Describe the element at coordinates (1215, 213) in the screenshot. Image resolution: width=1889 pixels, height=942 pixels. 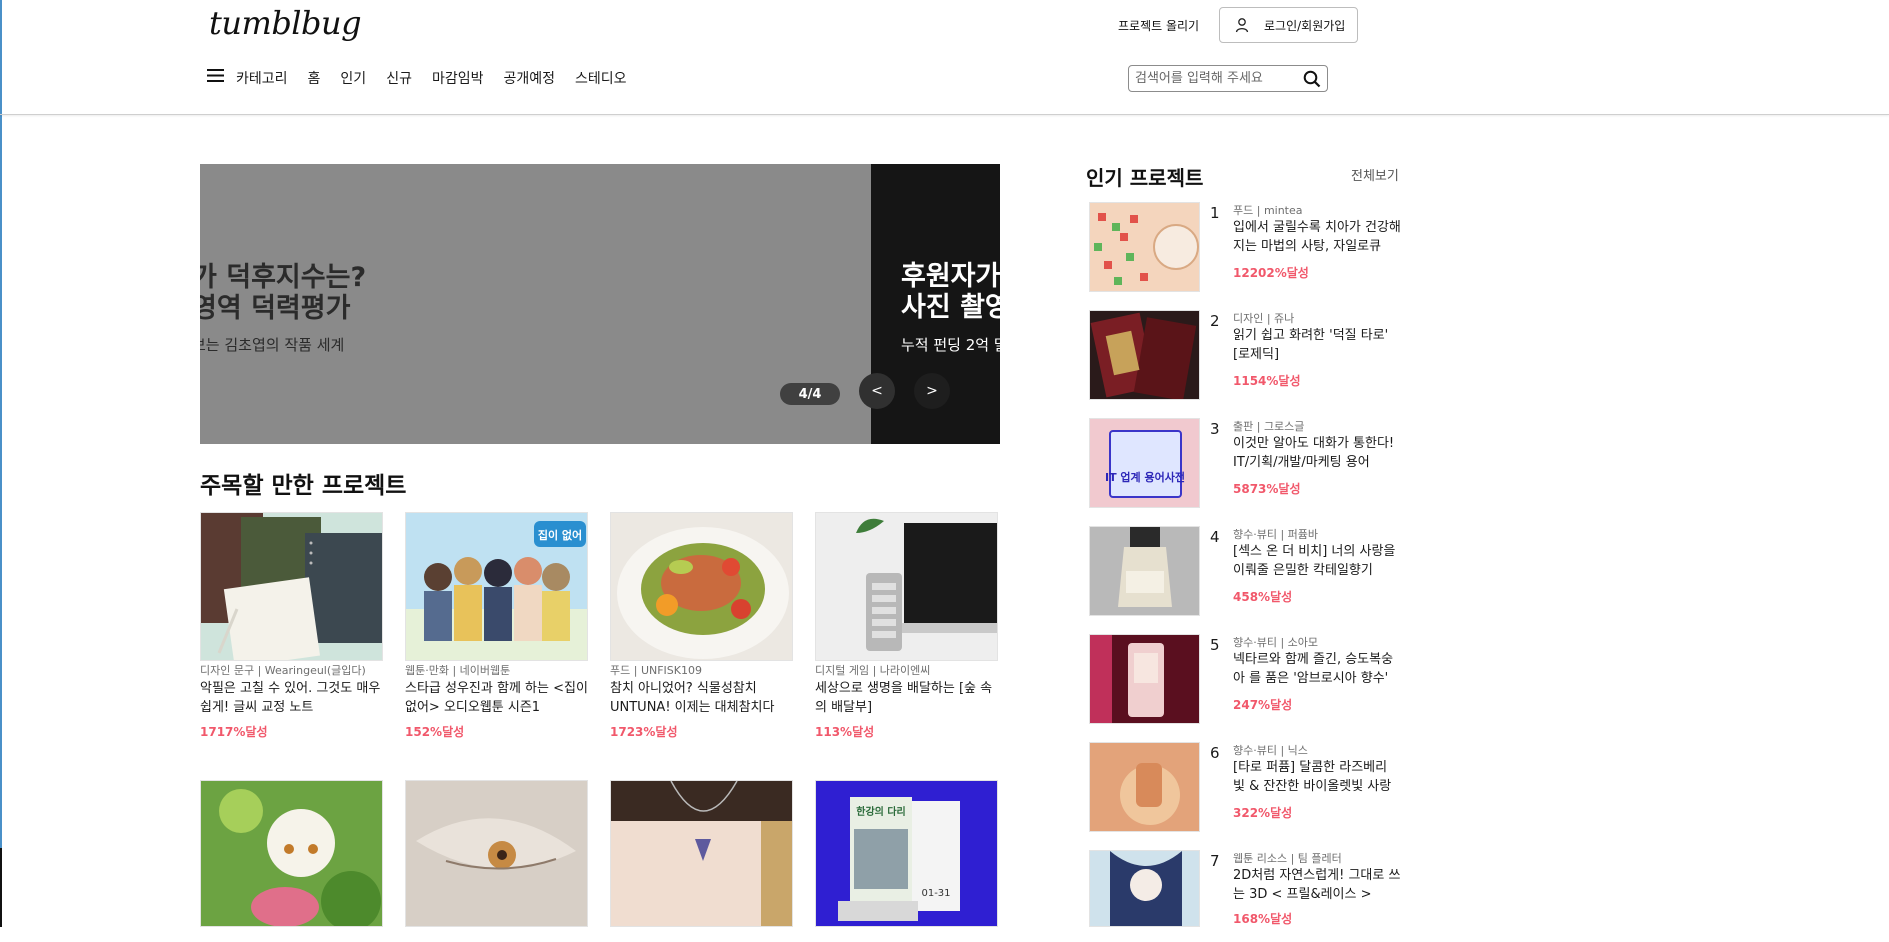
I see `popular-rank: 1` at that location.